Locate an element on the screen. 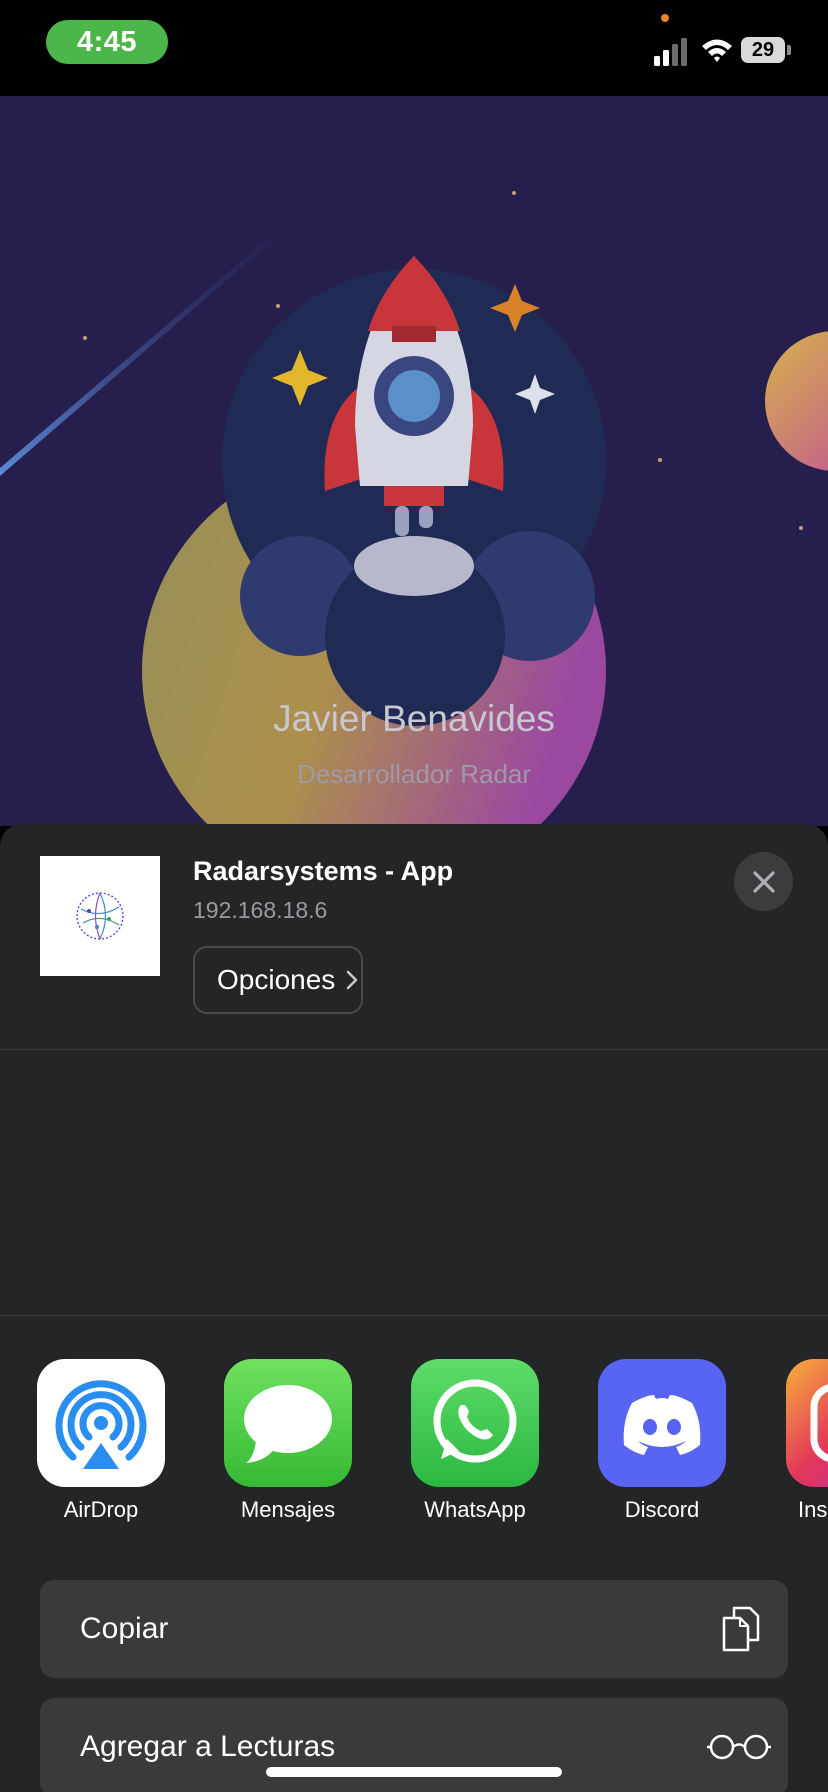  action-label: Copiar is located at coordinates (124, 1628).